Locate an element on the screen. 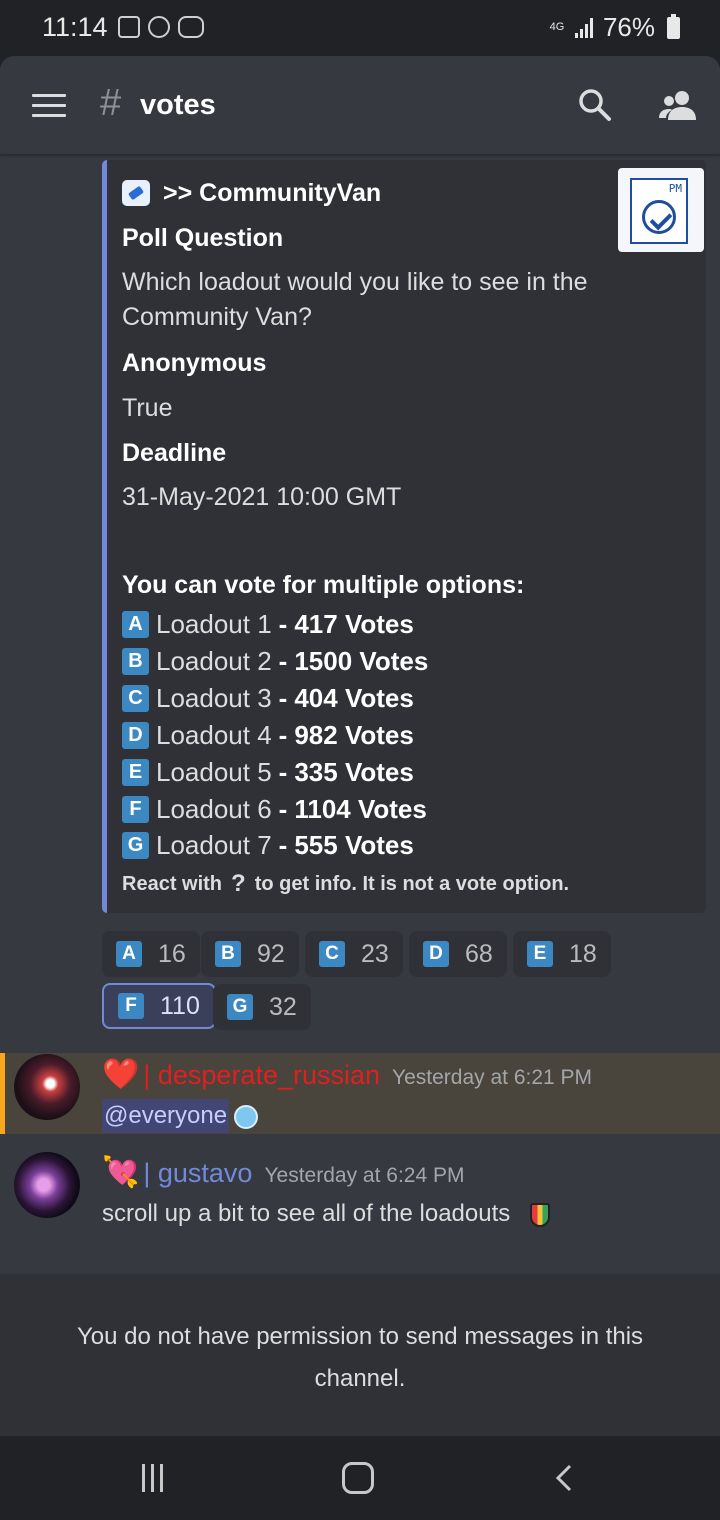 Image resolution: width=720 pixels, height=1520 pixels. timestamp: Yesterday at 6:21 PM is located at coordinates (492, 1077).